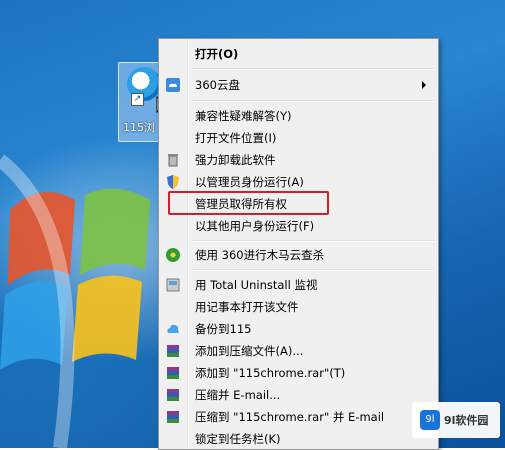  Describe the element at coordinates (270, 373) in the screenshot. I see `menu-item-label: 添加到 "115chrome.rar"(T)` at that location.